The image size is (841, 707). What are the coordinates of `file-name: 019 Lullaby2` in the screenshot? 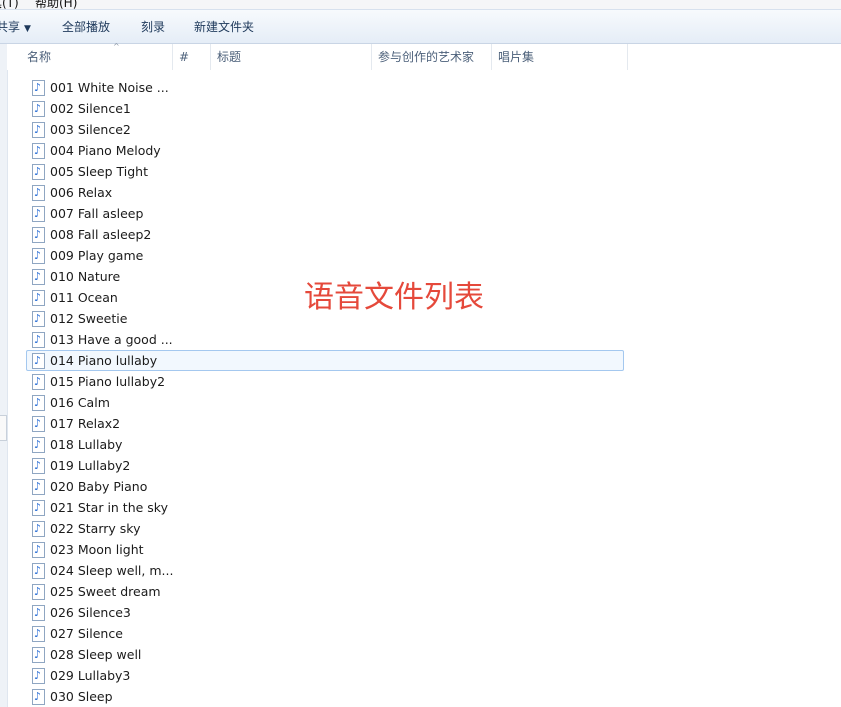 It's located at (90, 465).